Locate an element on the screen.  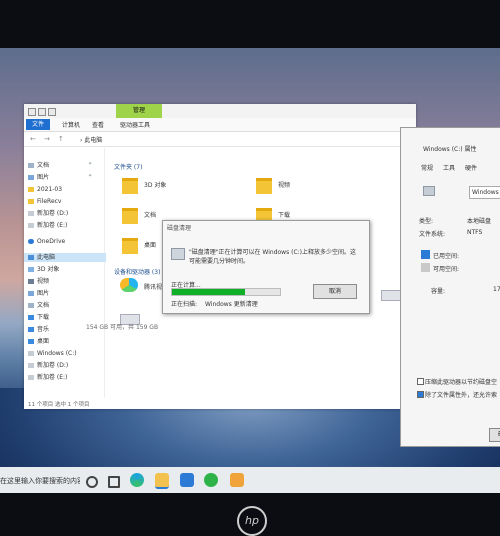
music-icon is located at coordinates (31, 329).